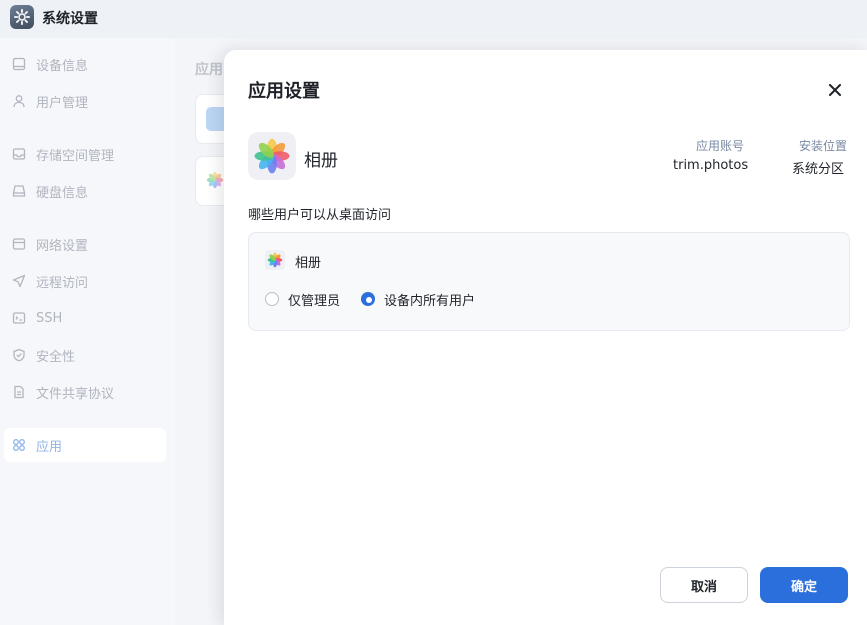 The width and height of the screenshot is (867, 625). Describe the element at coordinates (704, 585) in the screenshot. I see `cancel-button: 取消` at that location.